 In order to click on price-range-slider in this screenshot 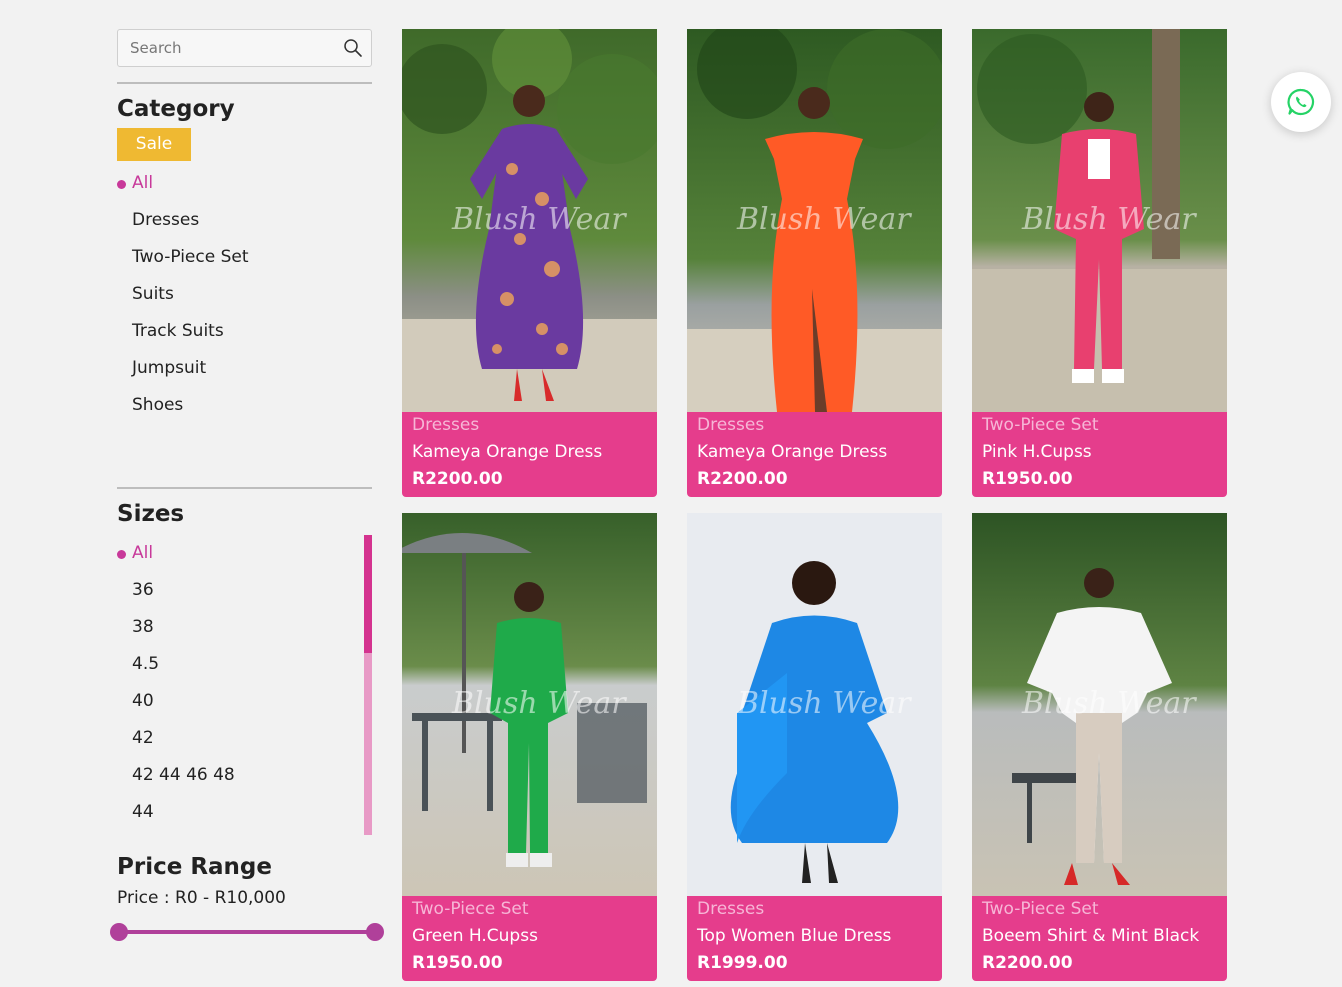, I will do `click(247, 932)`.